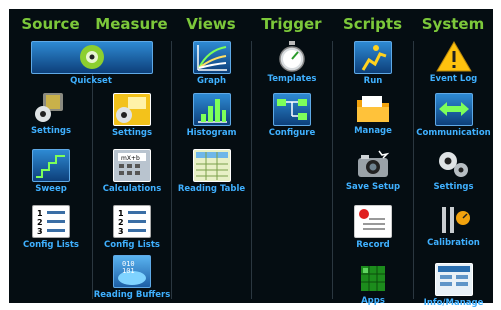 This screenshot has width=501, height=310. What do you see at coordinates (373, 57) in the screenshot?
I see `run-icon` at bounding box center [373, 57].